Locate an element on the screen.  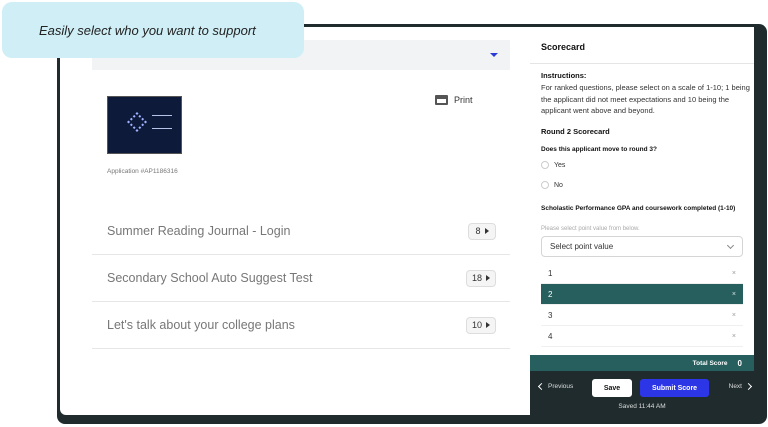
next-button: Next is located at coordinates (740, 386).